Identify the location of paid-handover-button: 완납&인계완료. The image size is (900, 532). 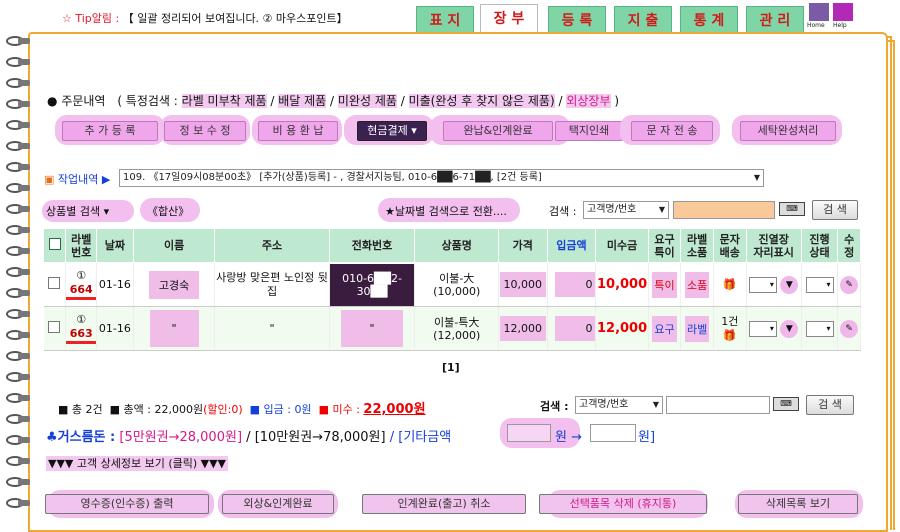
(498, 131).